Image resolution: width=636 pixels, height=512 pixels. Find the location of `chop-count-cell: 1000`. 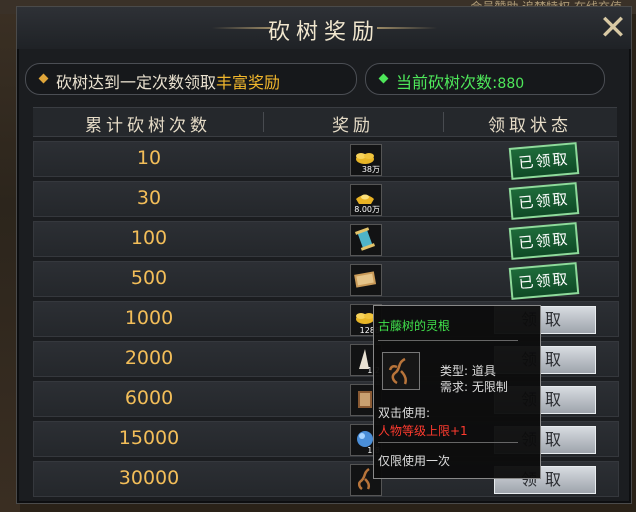

chop-count-cell: 1000 is located at coordinates (149, 318).